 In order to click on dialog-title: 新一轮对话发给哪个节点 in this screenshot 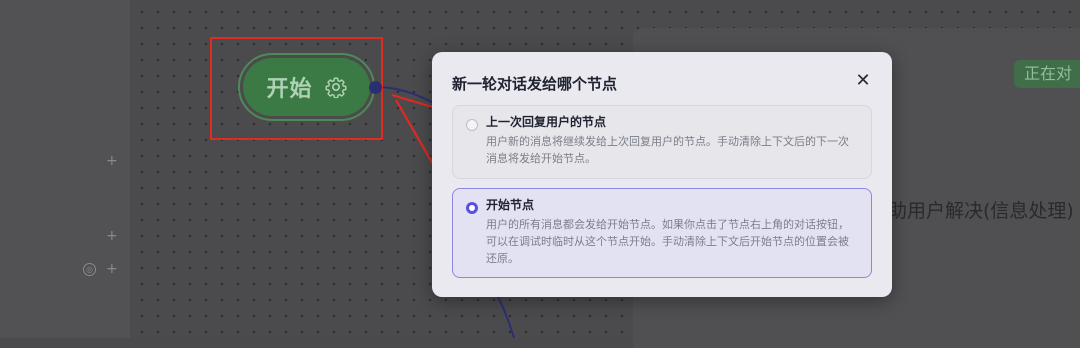, I will do `click(535, 84)`.